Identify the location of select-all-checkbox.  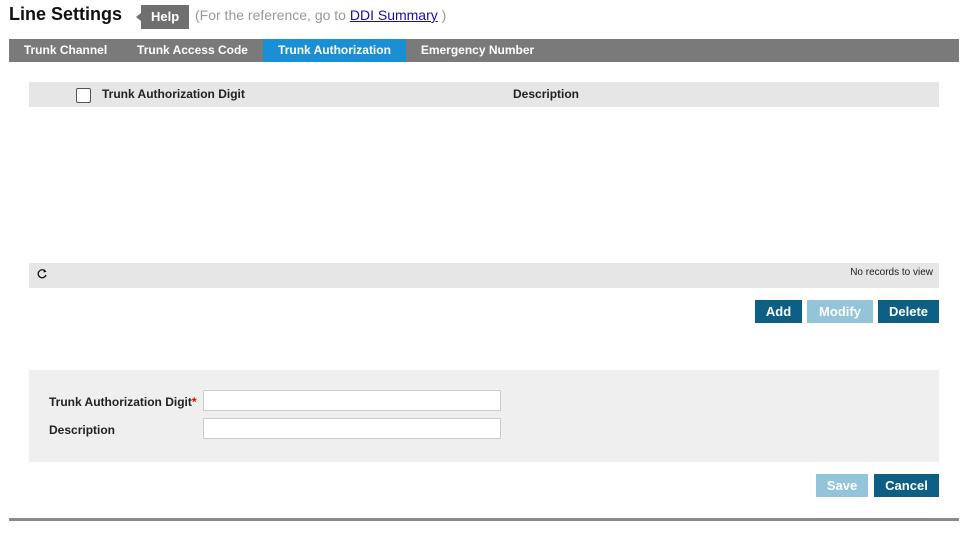
(83, 95).